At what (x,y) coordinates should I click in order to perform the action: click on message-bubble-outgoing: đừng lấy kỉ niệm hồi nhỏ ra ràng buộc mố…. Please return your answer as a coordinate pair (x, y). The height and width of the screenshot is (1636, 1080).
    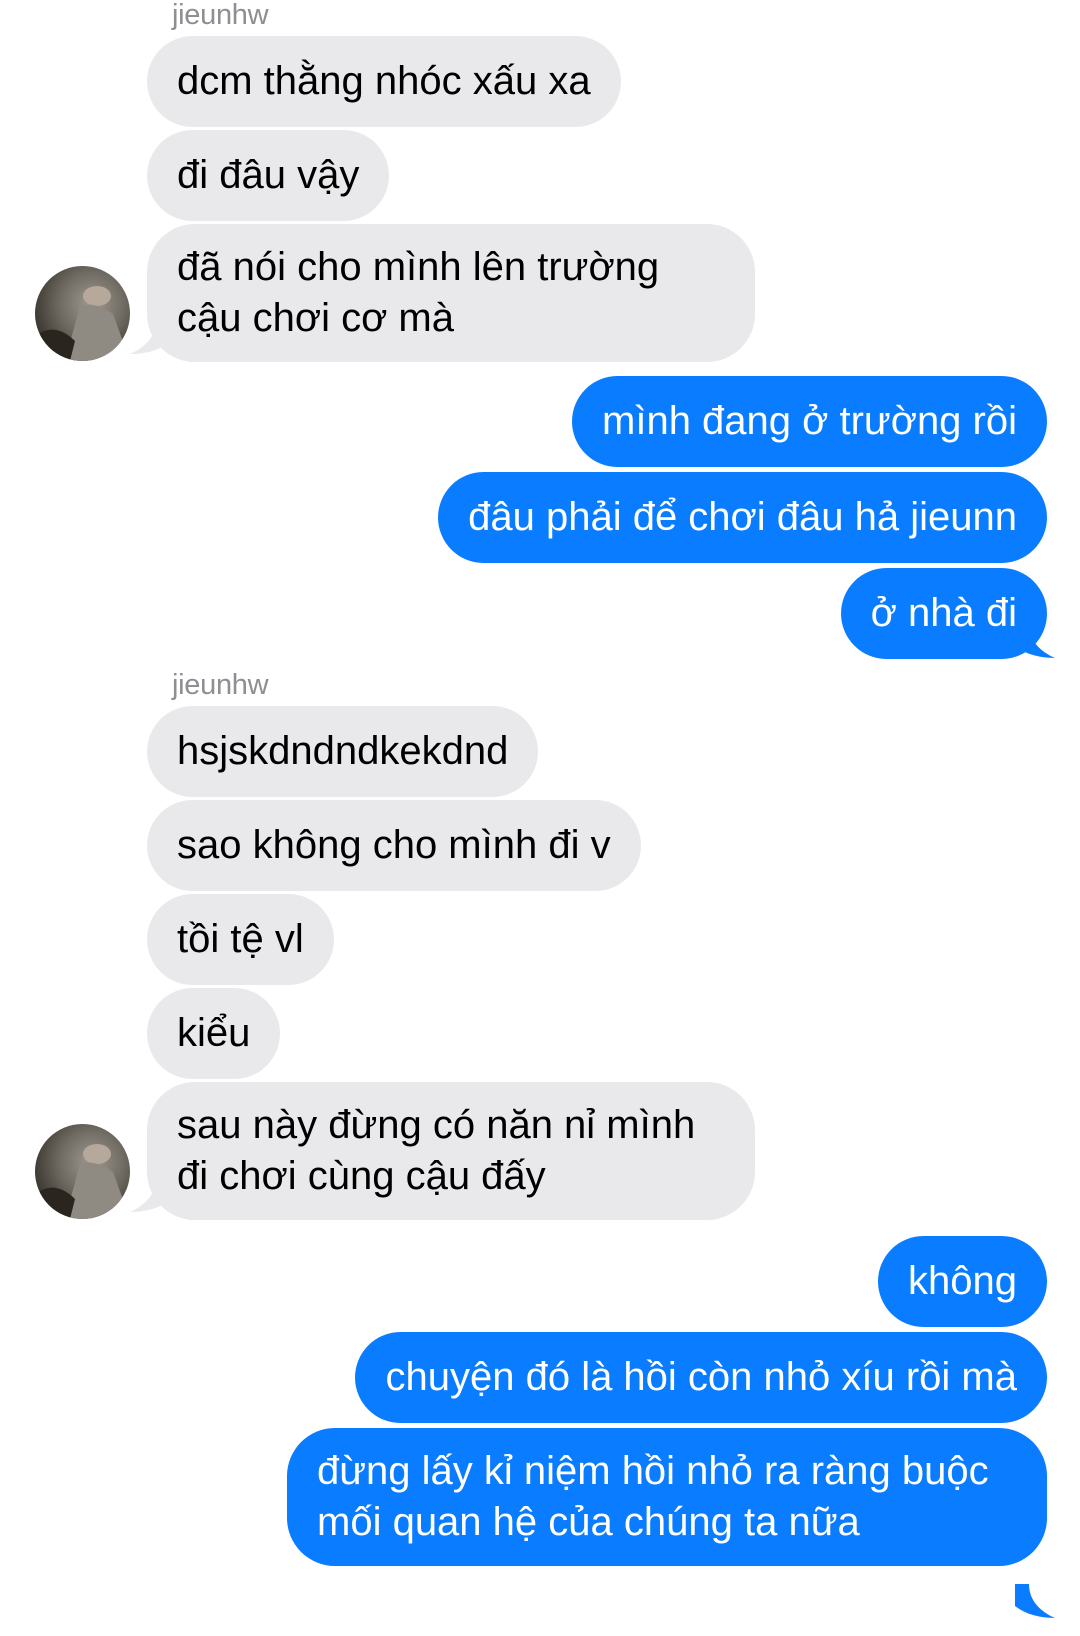
    Looking at the image, I should click on (667, 1497).